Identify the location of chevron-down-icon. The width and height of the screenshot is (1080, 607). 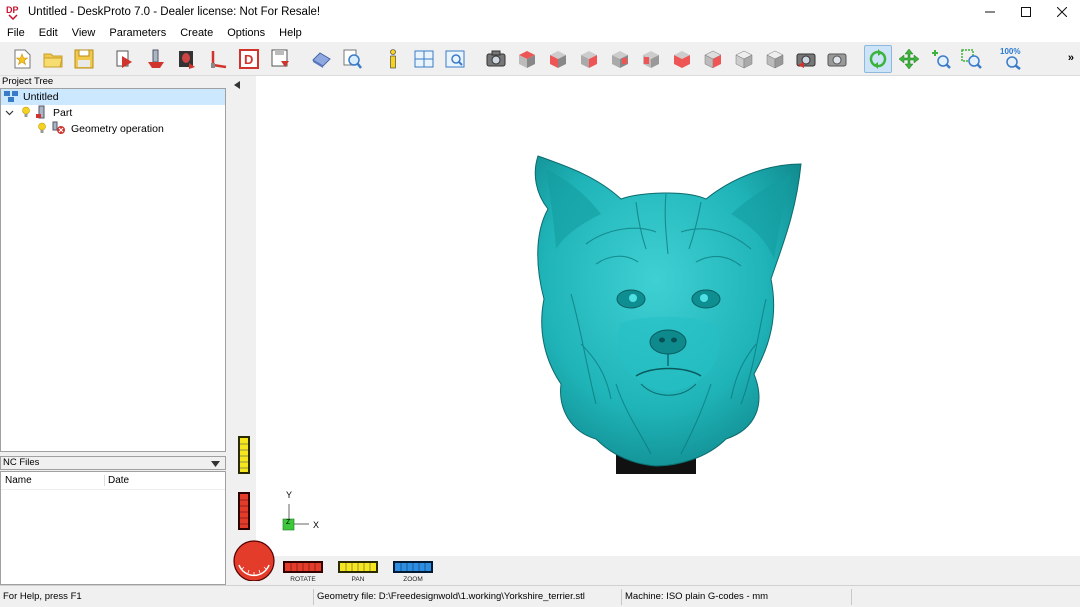
(11, 113).